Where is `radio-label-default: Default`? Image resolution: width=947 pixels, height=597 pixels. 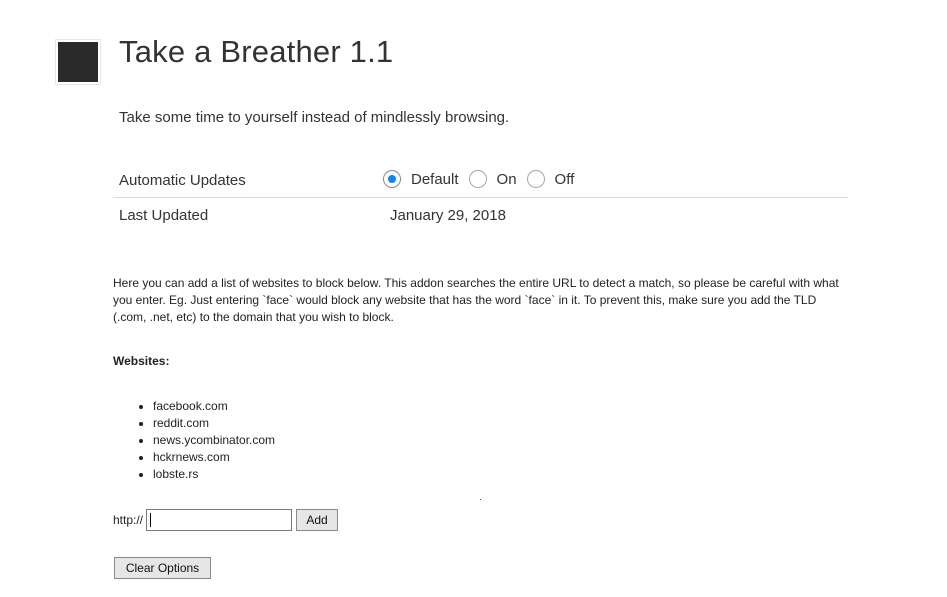 radio-label-default: Default is located at coordinates (435, 179).